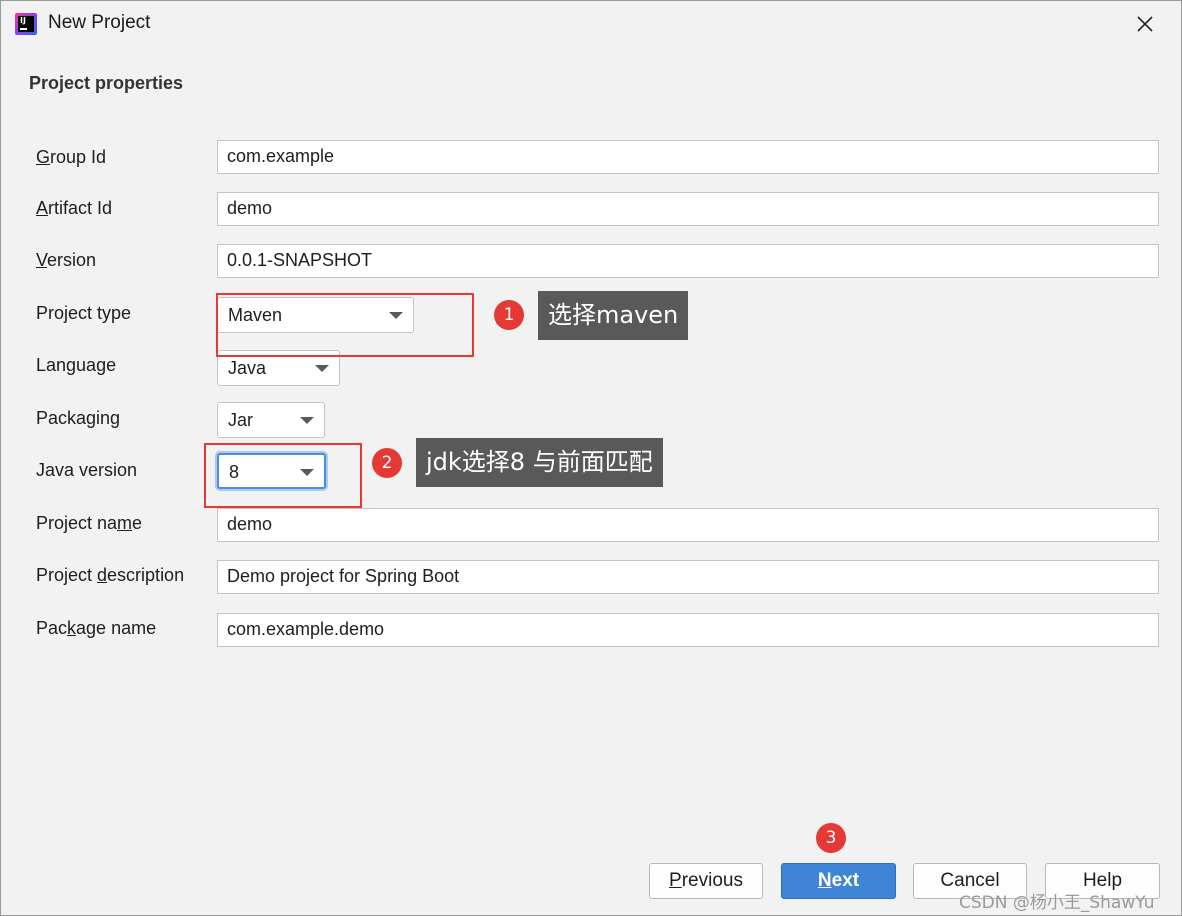 The image size is (1182, 916). Describe the element at coordinates (78, 418) in the screenshot. I see `packaging-label: Packaging` at that location.